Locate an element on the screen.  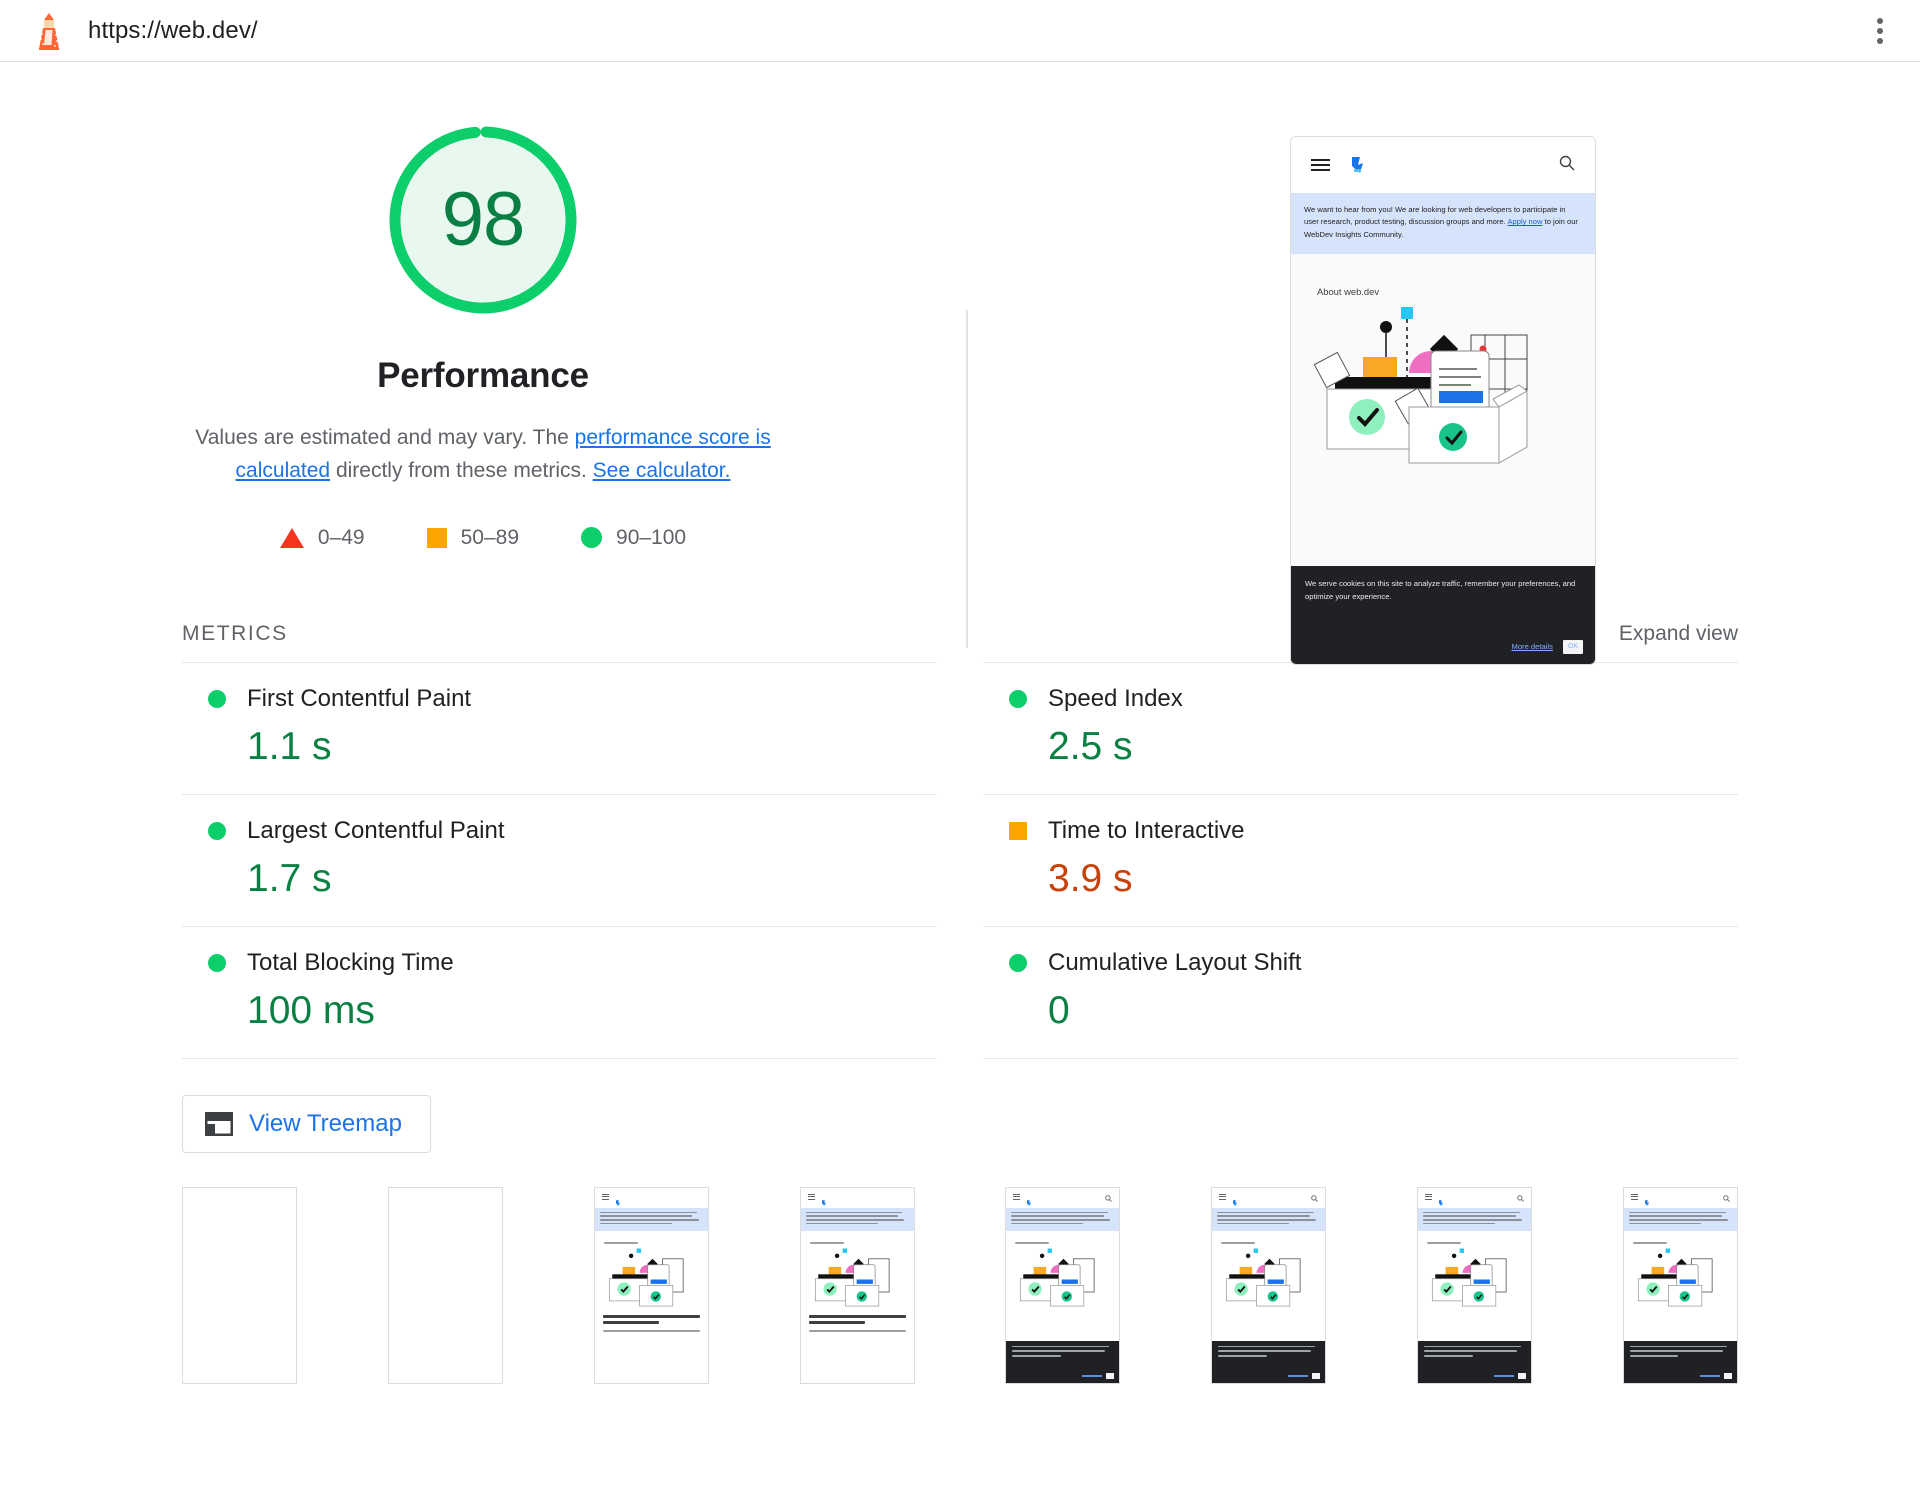
average-square-icon is located at coordinates (436, 537).